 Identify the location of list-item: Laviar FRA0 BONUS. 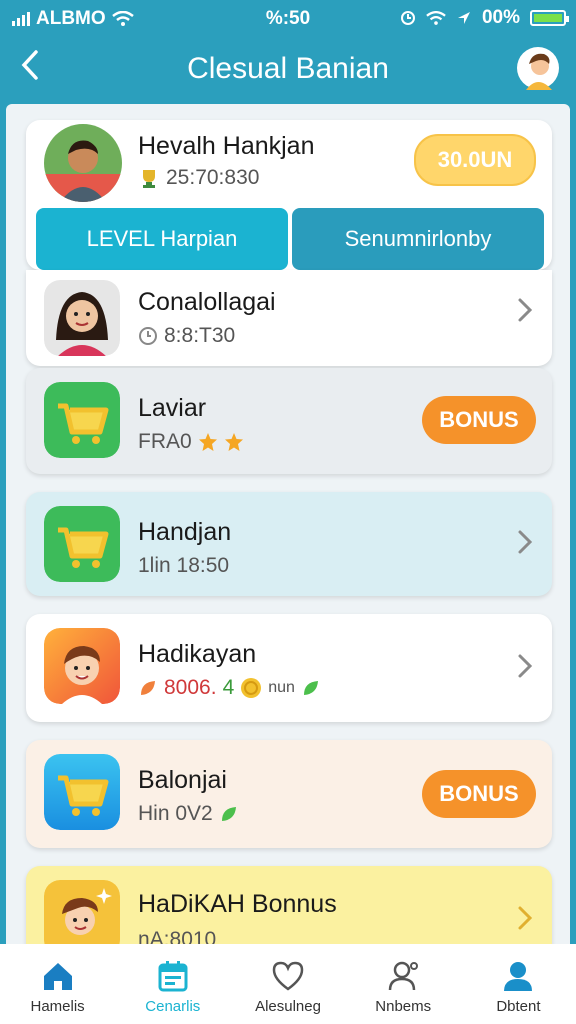
(289, 421).